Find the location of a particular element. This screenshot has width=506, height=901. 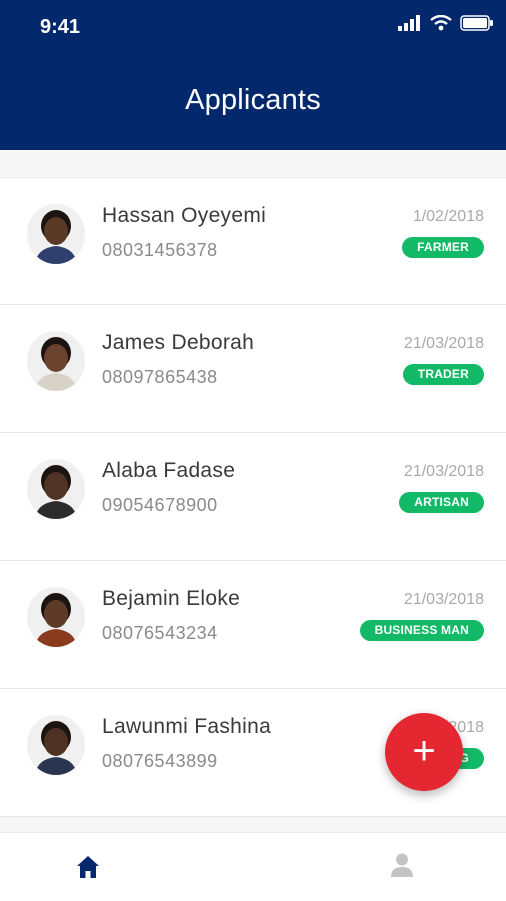

applicant-phone: 09054678900 is located at coordinates (160, 505).